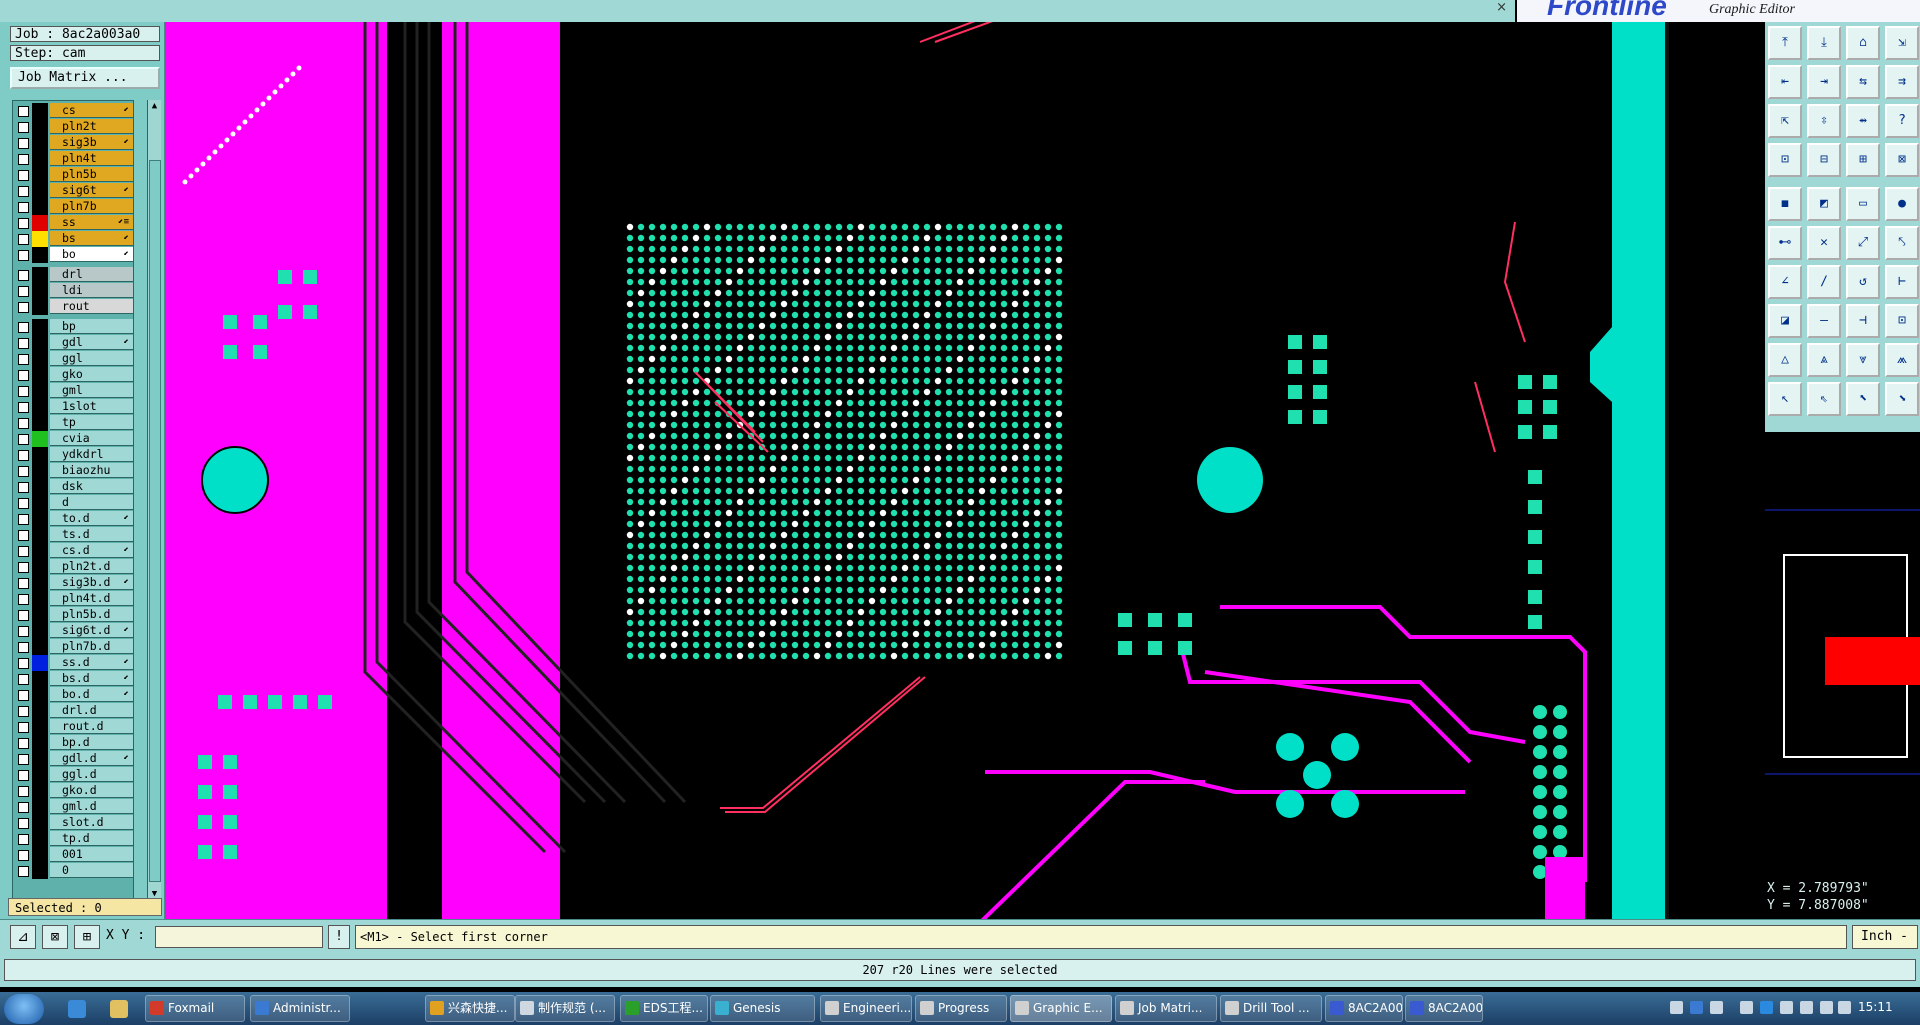 This screenshot has width=1920, height=1025. Describe the element at coordinates (91, 438) in the screenshot. I see `layer-name: cvia` at that location.